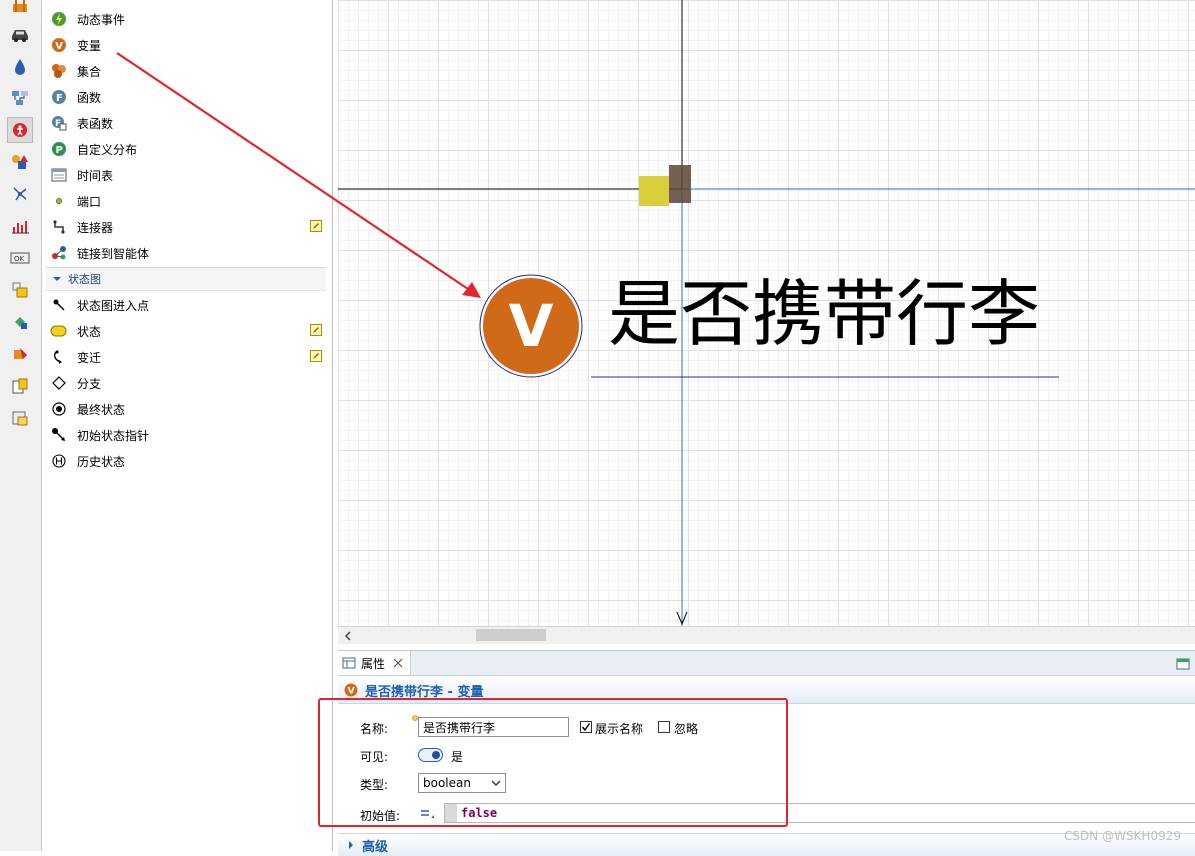  I want to click on palette-item-collection: 集合, so click(188, 71).